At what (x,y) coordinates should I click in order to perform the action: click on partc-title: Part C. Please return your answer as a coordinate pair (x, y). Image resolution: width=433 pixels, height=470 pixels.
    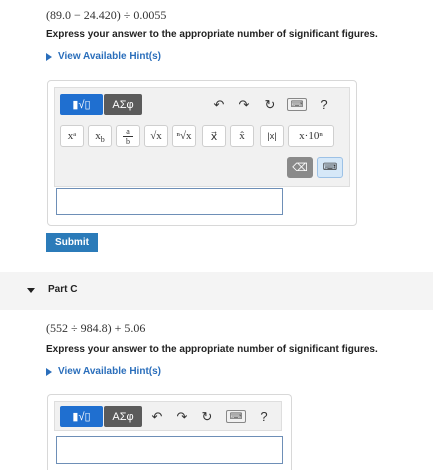
    Looking at the image, I should click on (63, 289).